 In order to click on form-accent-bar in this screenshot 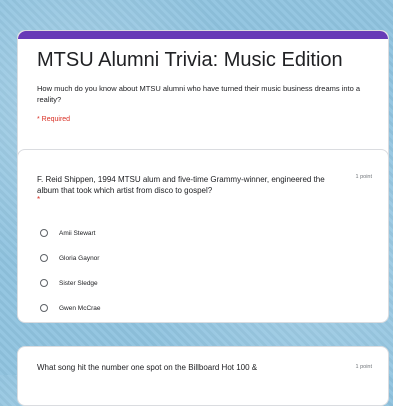, I will do `click(203, 35)`.